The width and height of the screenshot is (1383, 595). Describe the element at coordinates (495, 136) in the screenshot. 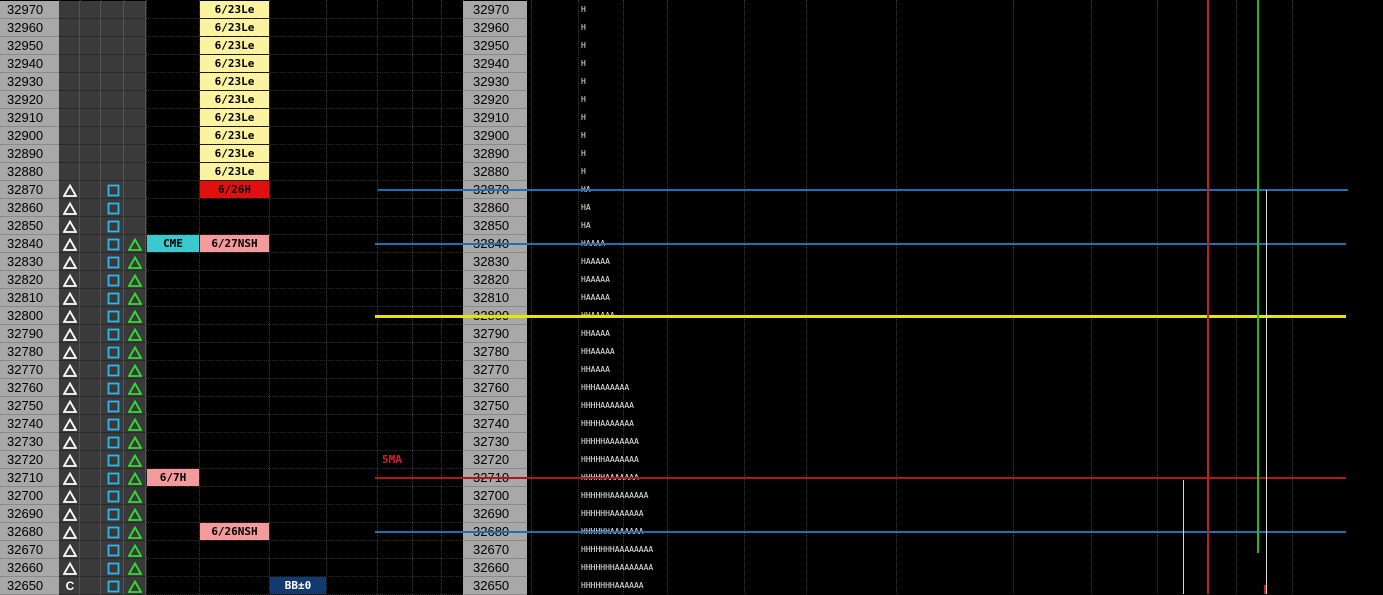

I see `price-cell-middle: 32900` at that location.